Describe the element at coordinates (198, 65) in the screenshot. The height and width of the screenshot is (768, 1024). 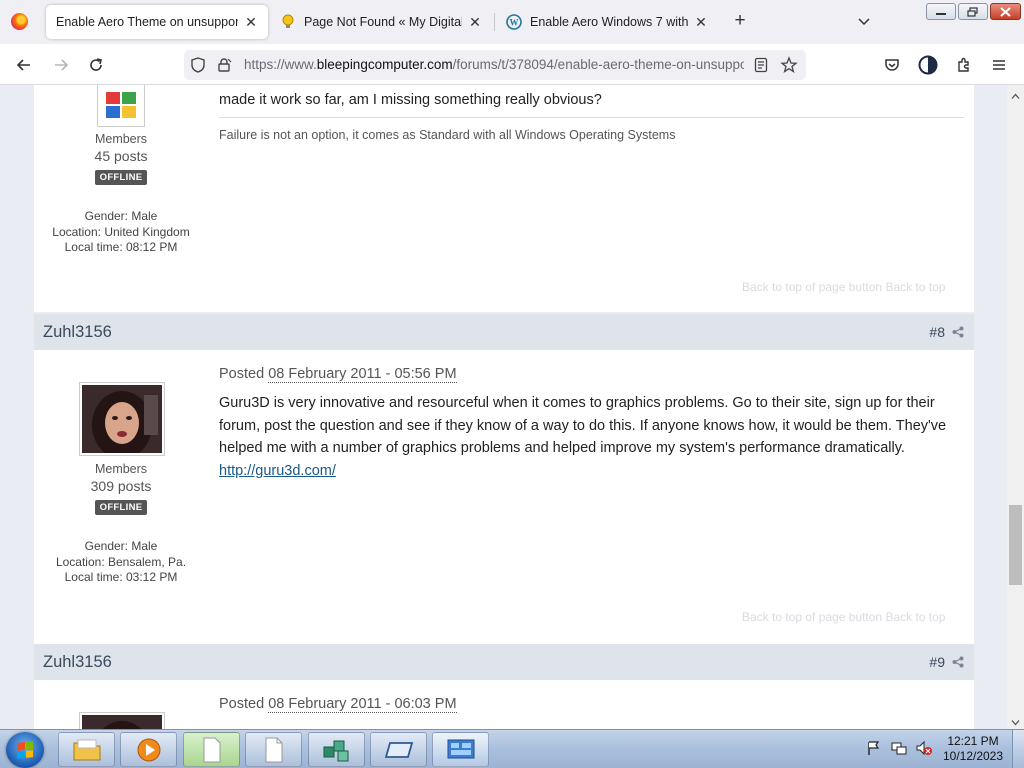
I see `tracking-shield-icon` at that location.